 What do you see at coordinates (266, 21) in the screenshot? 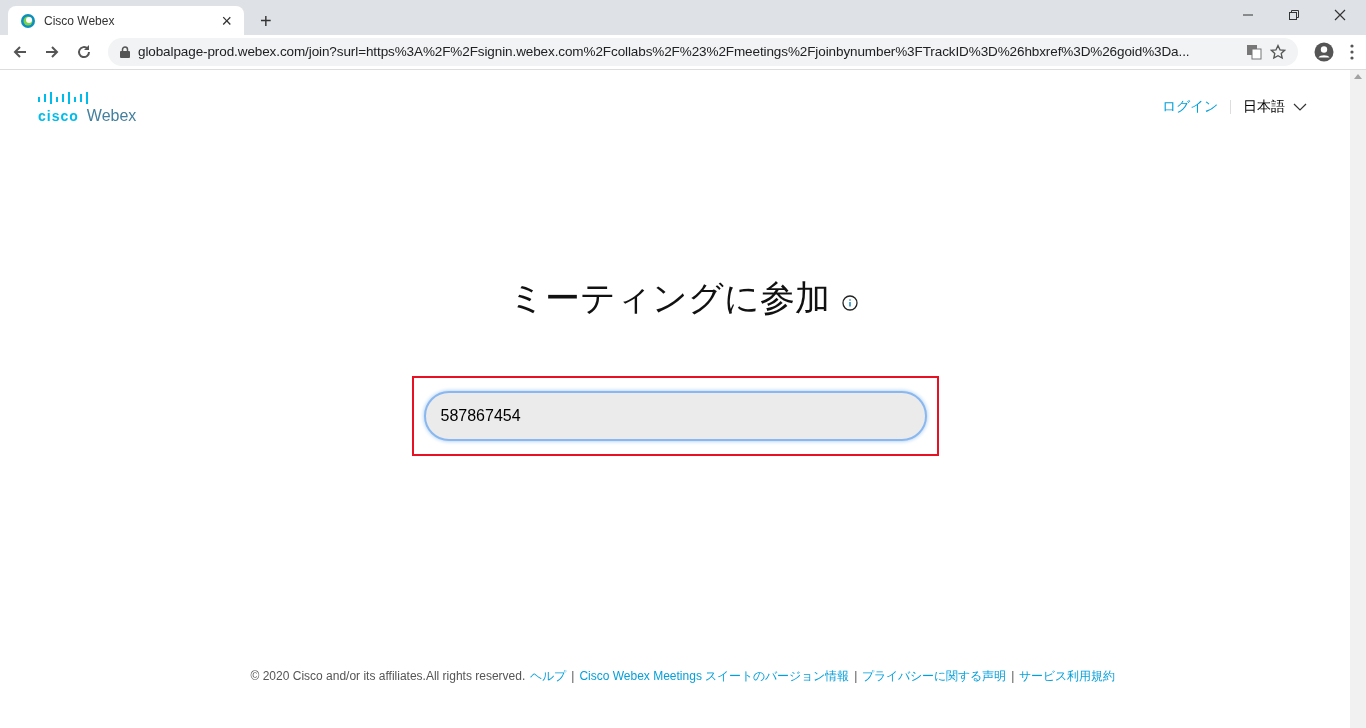
I see `new-tab-button: +` at bounding box center [266, 21].